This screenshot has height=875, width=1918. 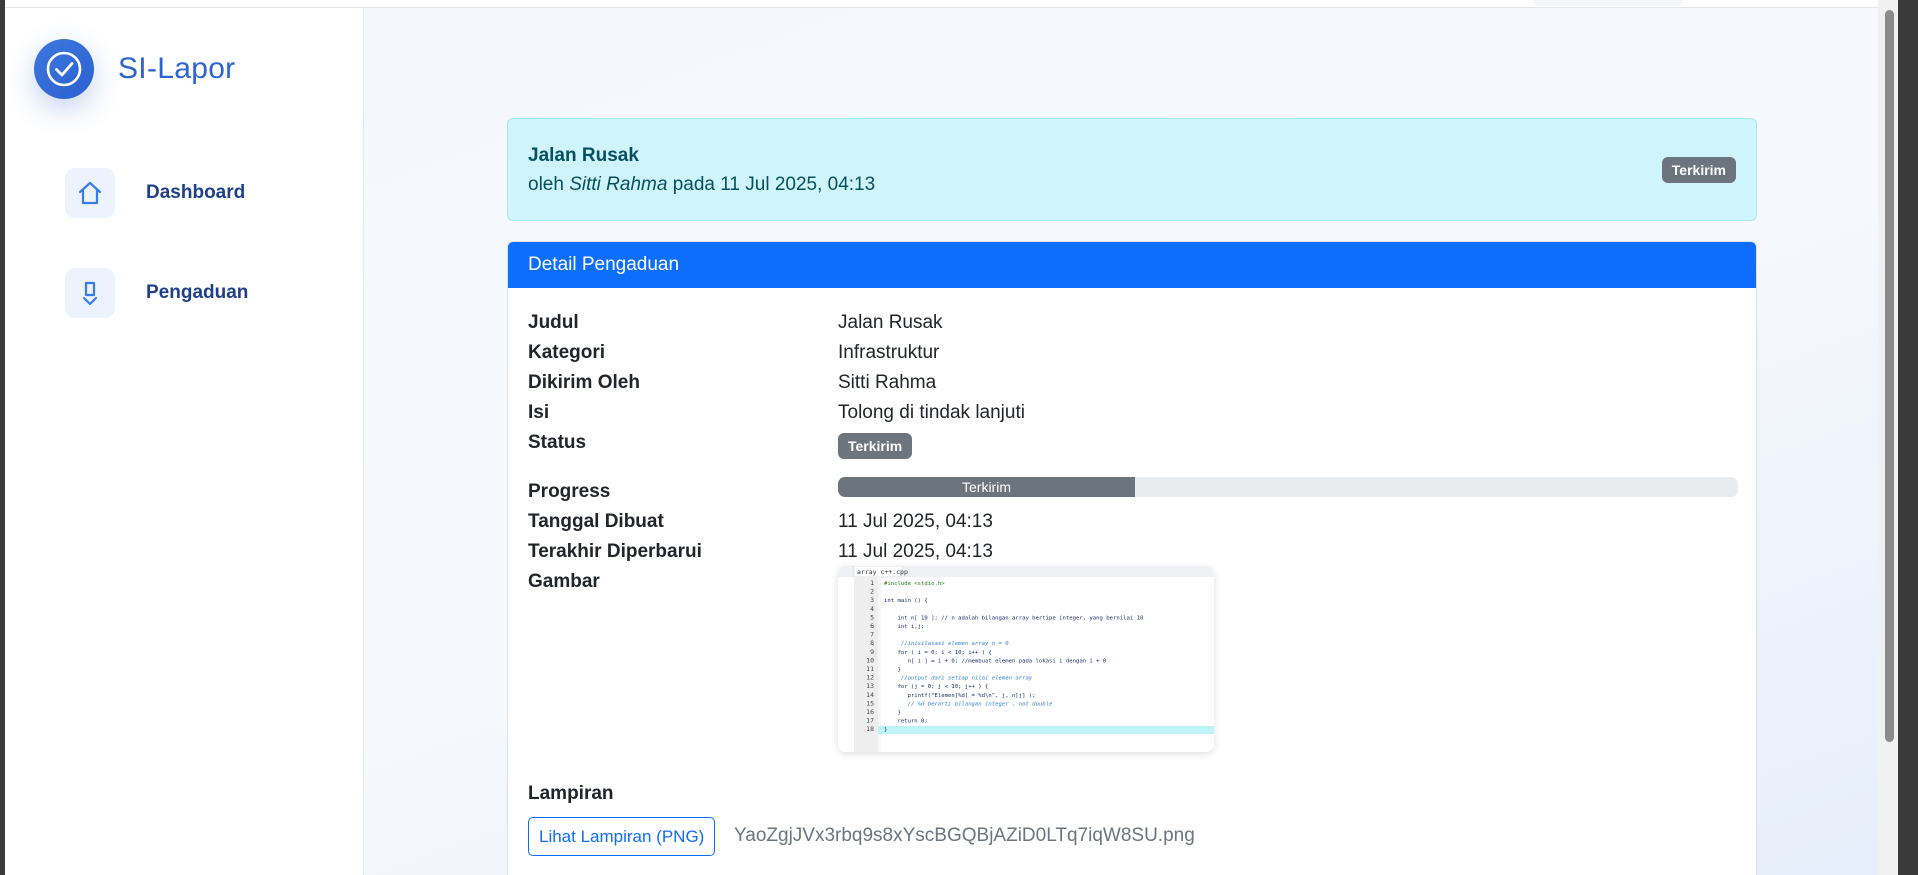 I want to click on code-line-number: 13, so click(x=870, y=686).